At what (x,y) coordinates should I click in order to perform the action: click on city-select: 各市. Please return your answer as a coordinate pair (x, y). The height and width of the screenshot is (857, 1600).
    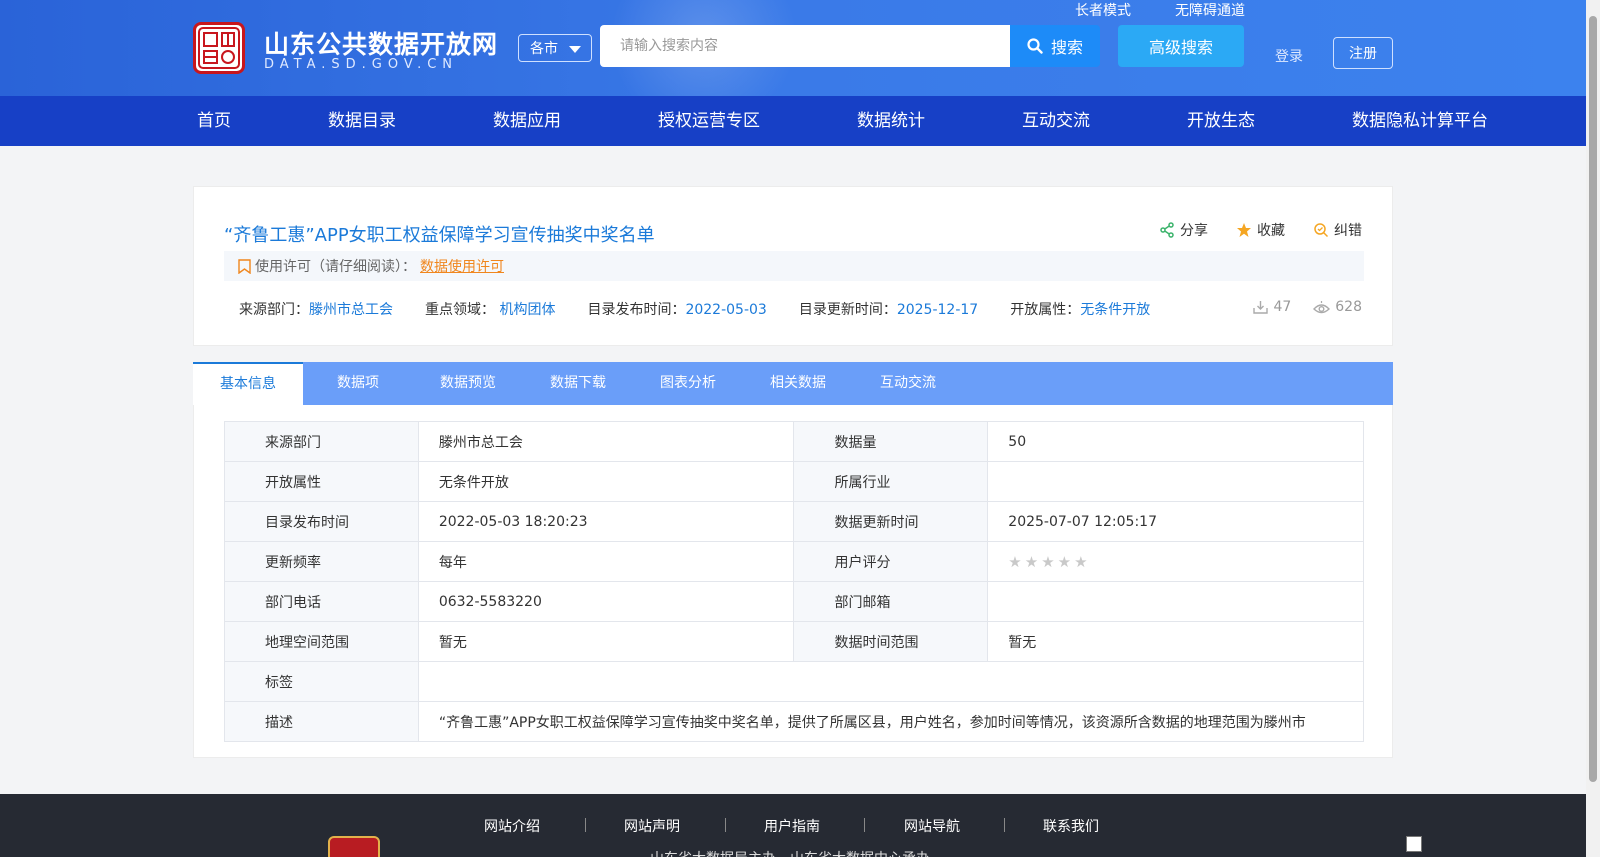
    Looking at the image, I should click on (555, 48).